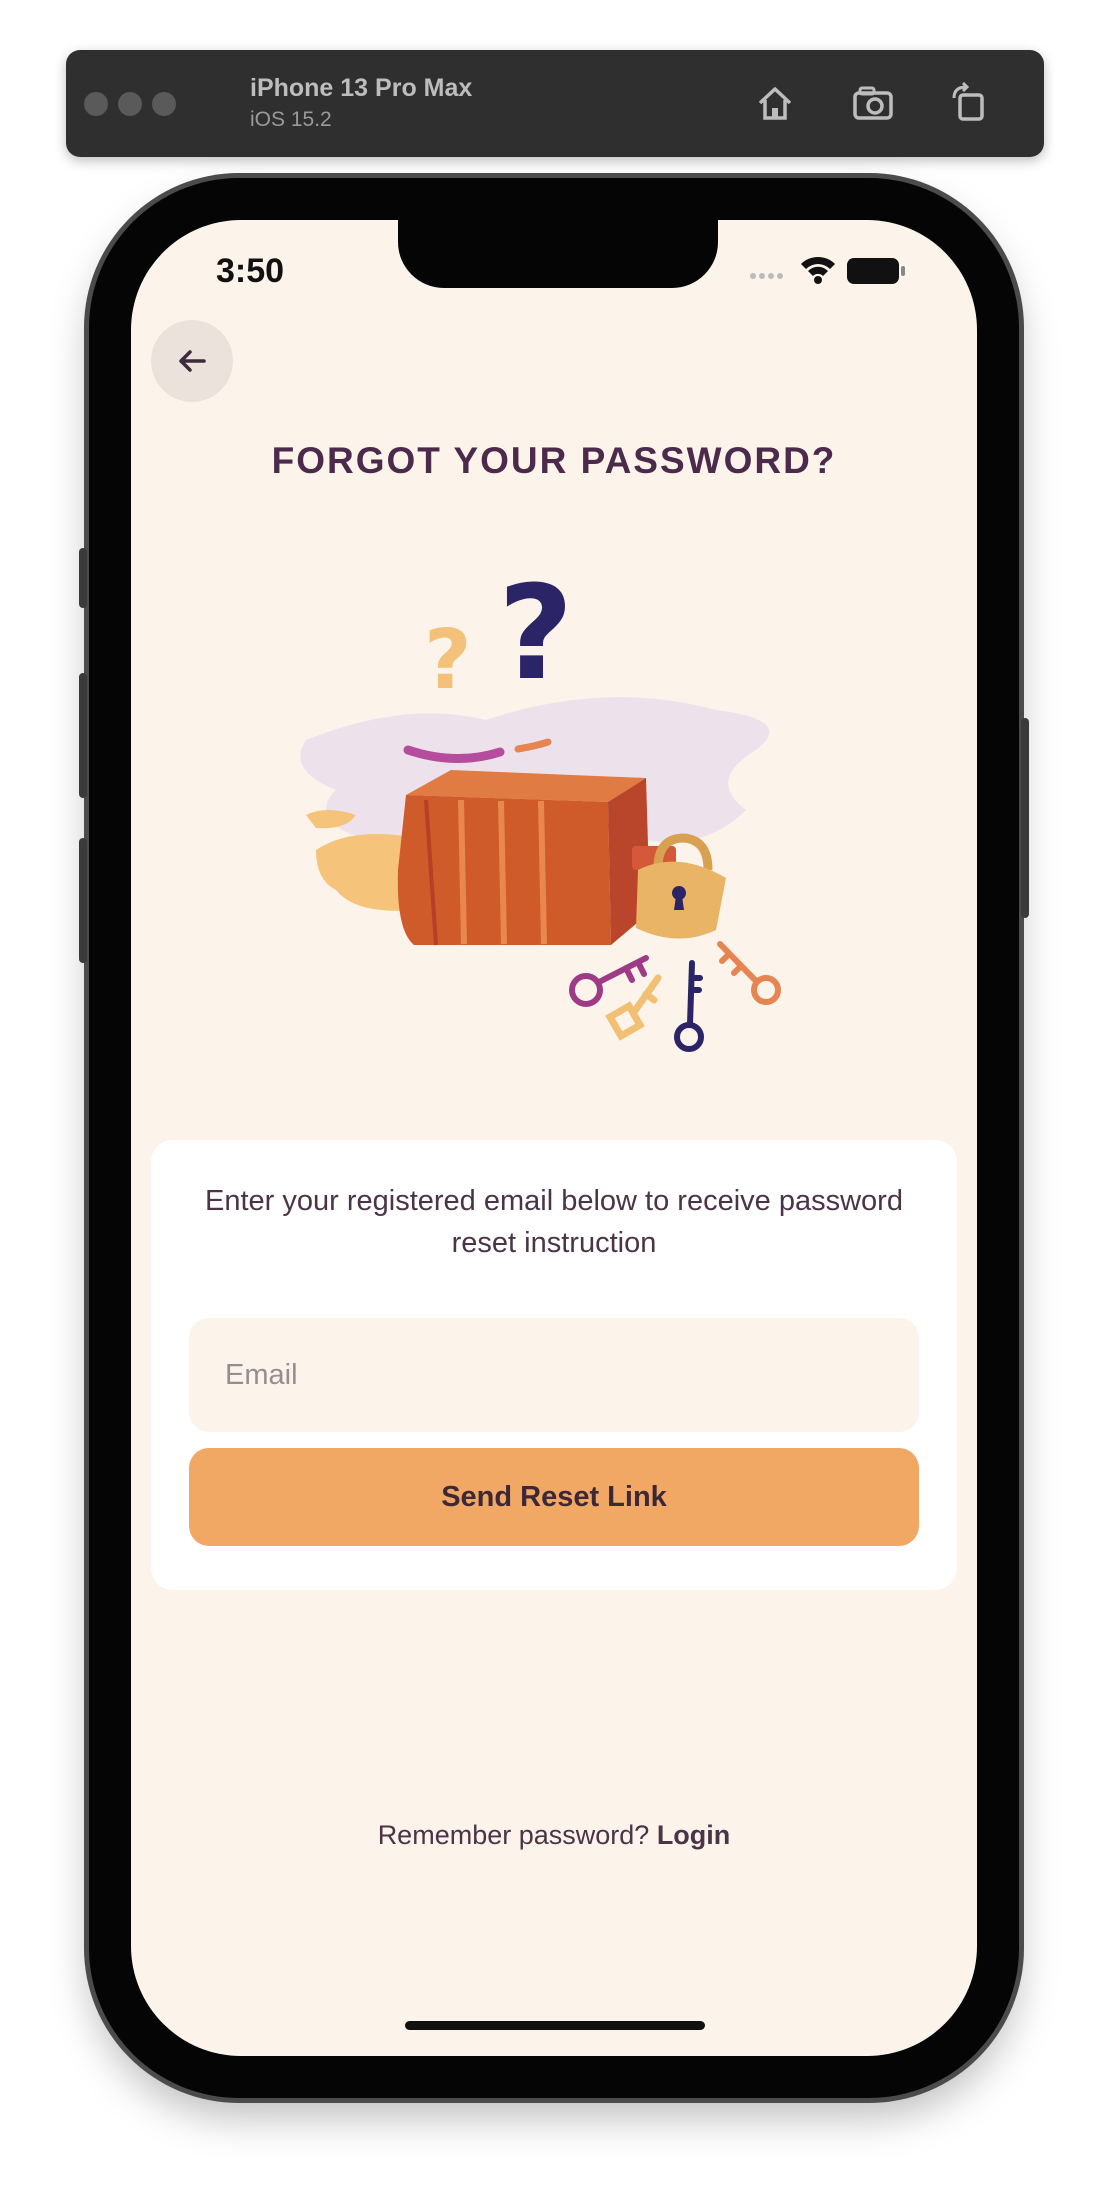 Image resolution: width=1110 pixels, height=2186 pixels. Describe the element at coordinates (693, 1835) in the screenshot. I see `login-link: Login` at that location.